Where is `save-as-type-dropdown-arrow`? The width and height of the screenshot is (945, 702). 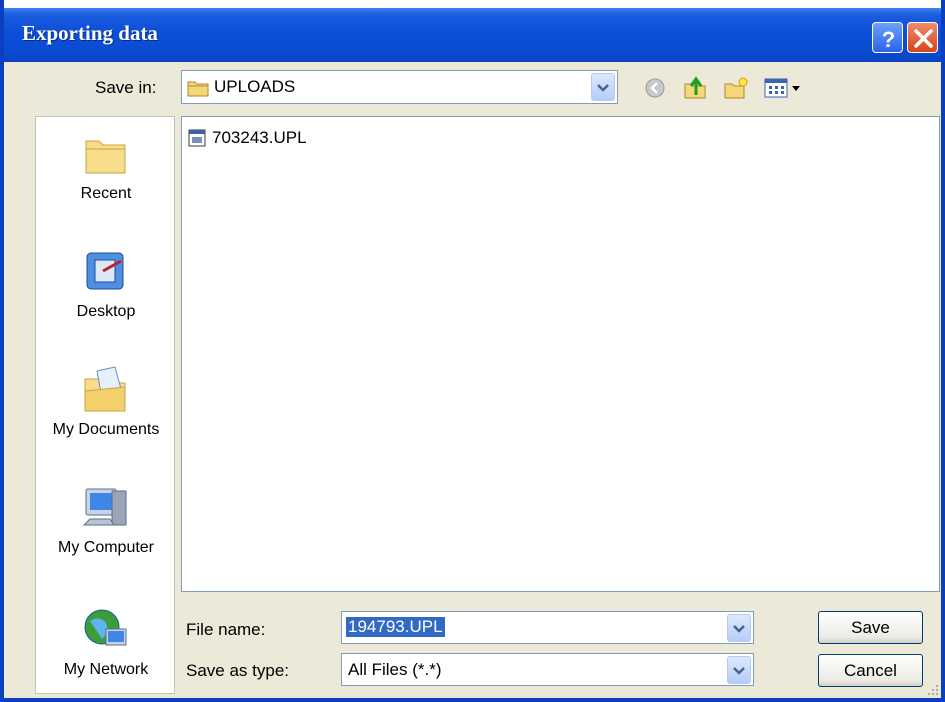
save-as-type-dropdown-arrow is located at coordinates (739, 670).